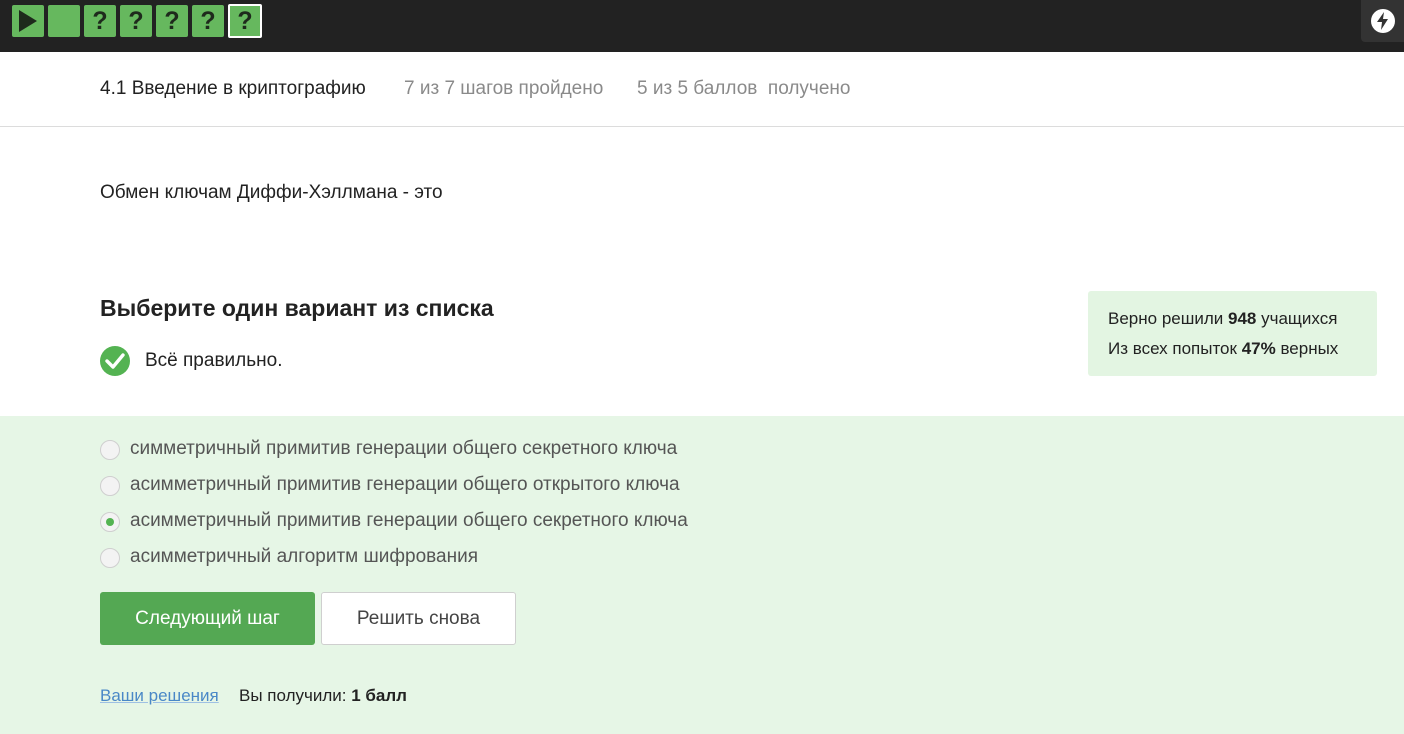  I want to click on step-video, so click(28, 21).